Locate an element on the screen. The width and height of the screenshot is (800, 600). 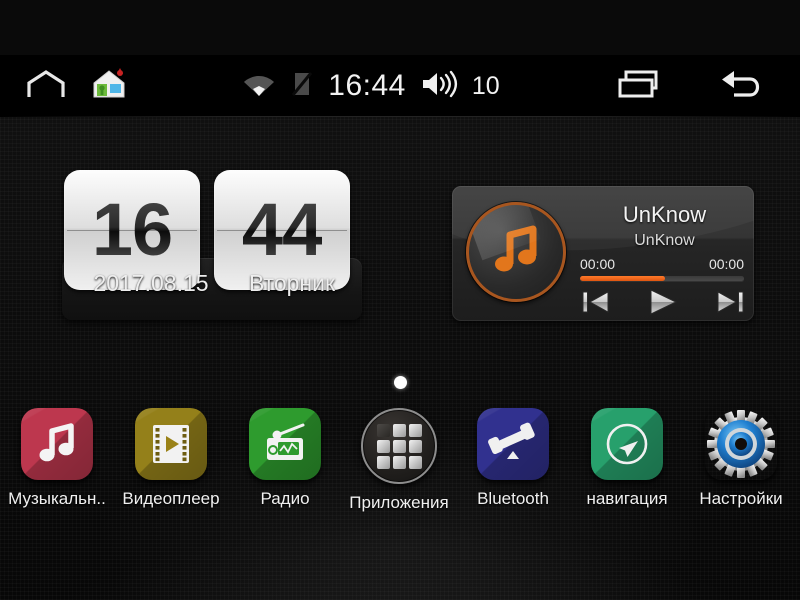
media-player-widget: UnKnow UnKnow 00:00 00:00 is located at coordinates (603, 253).